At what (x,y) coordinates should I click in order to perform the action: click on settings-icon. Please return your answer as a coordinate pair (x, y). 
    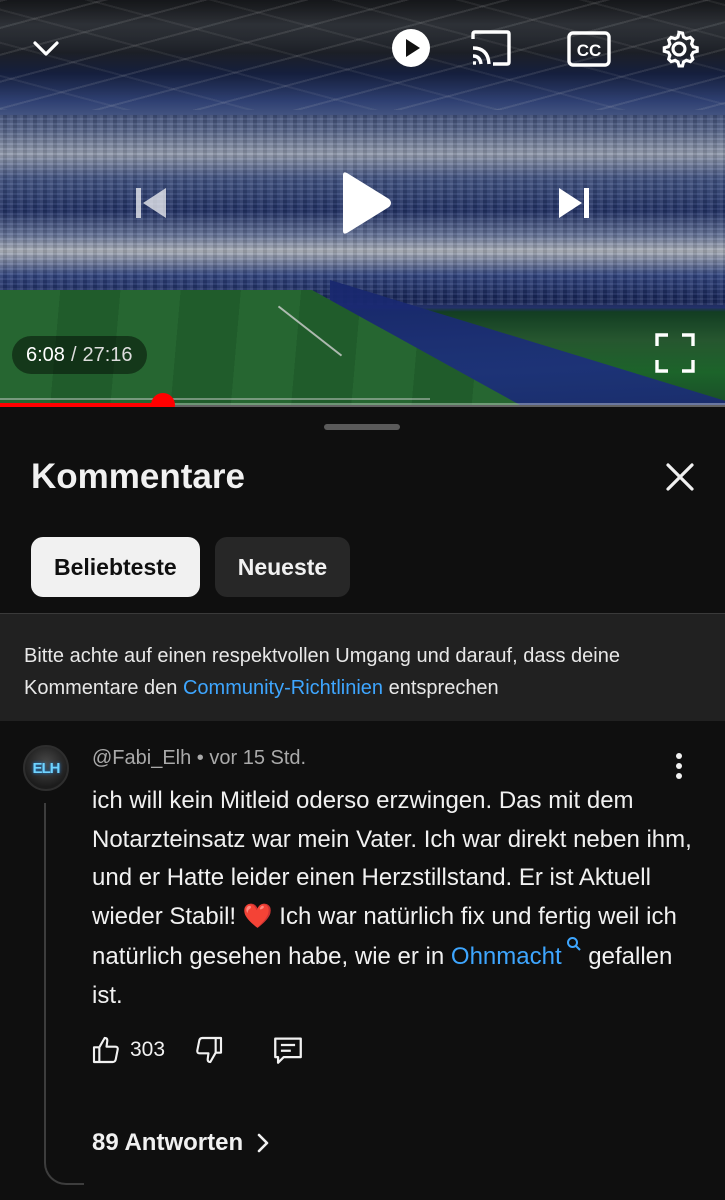
    Looking at the image, I should click on (679, 49).